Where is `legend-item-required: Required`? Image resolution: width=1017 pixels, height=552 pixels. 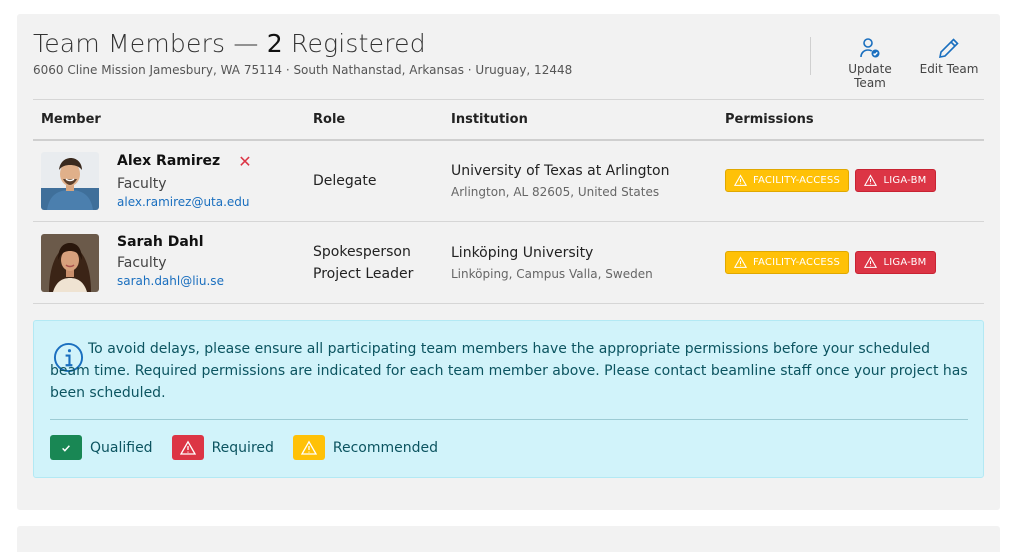
legend-item-required: Required is located at coordinates (222, 447).